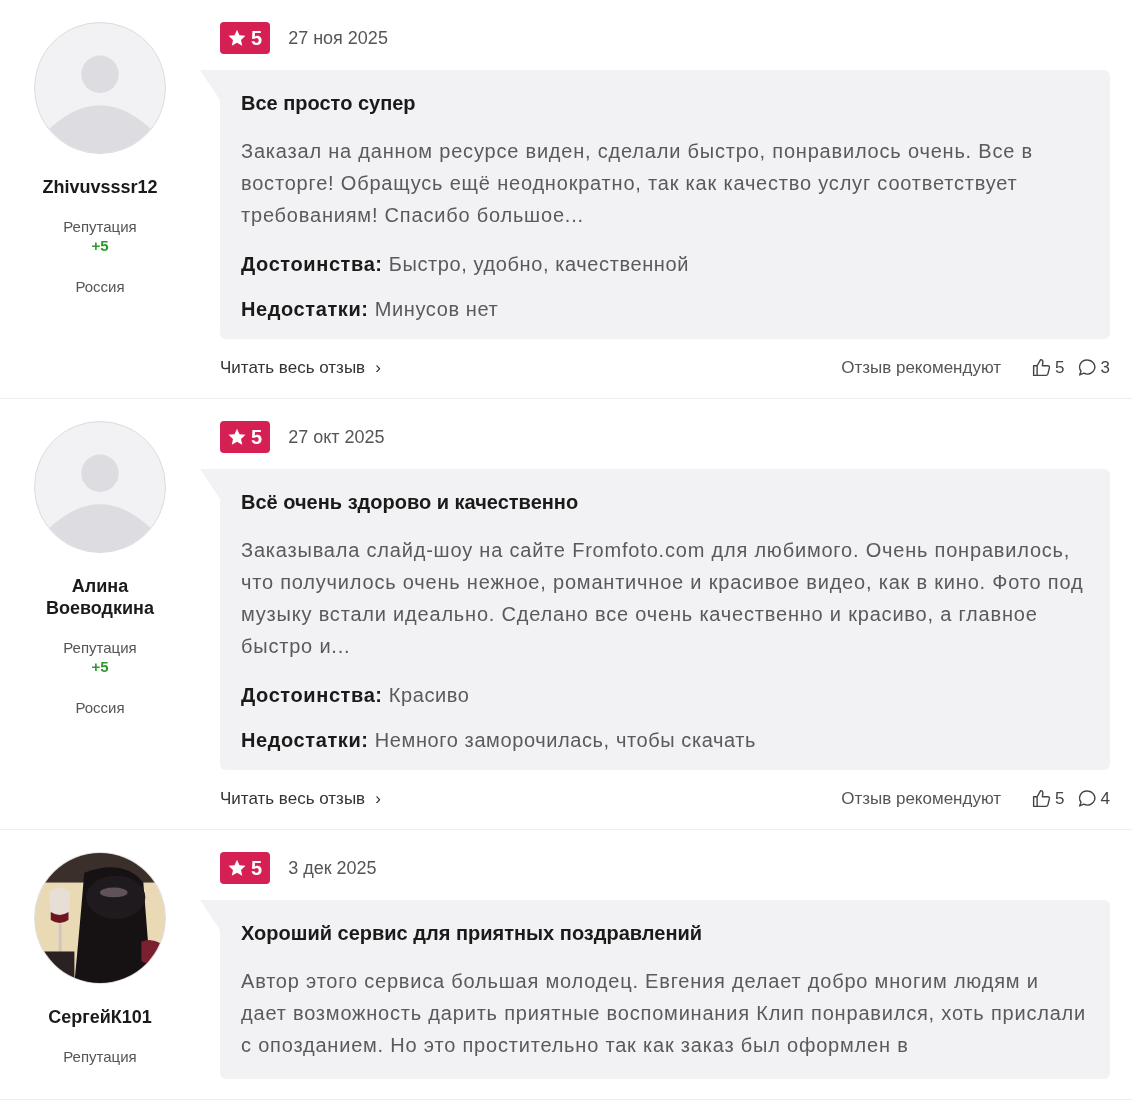 The height and width of the screenshot is (1116, 1132). What do you see at coordinates (499, 740) in the screenshot?
I see `cons-text: Недостатки: Немного заморочилась, чтобы скачать` at bounding box center [499, 740].